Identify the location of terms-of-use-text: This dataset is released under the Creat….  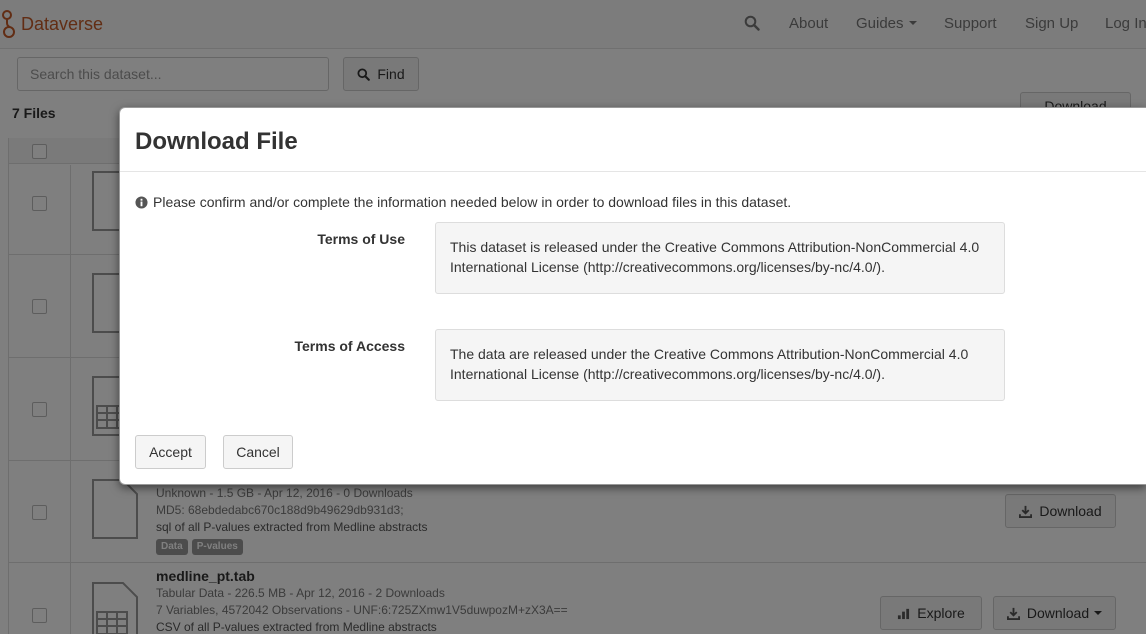
(720, 258).